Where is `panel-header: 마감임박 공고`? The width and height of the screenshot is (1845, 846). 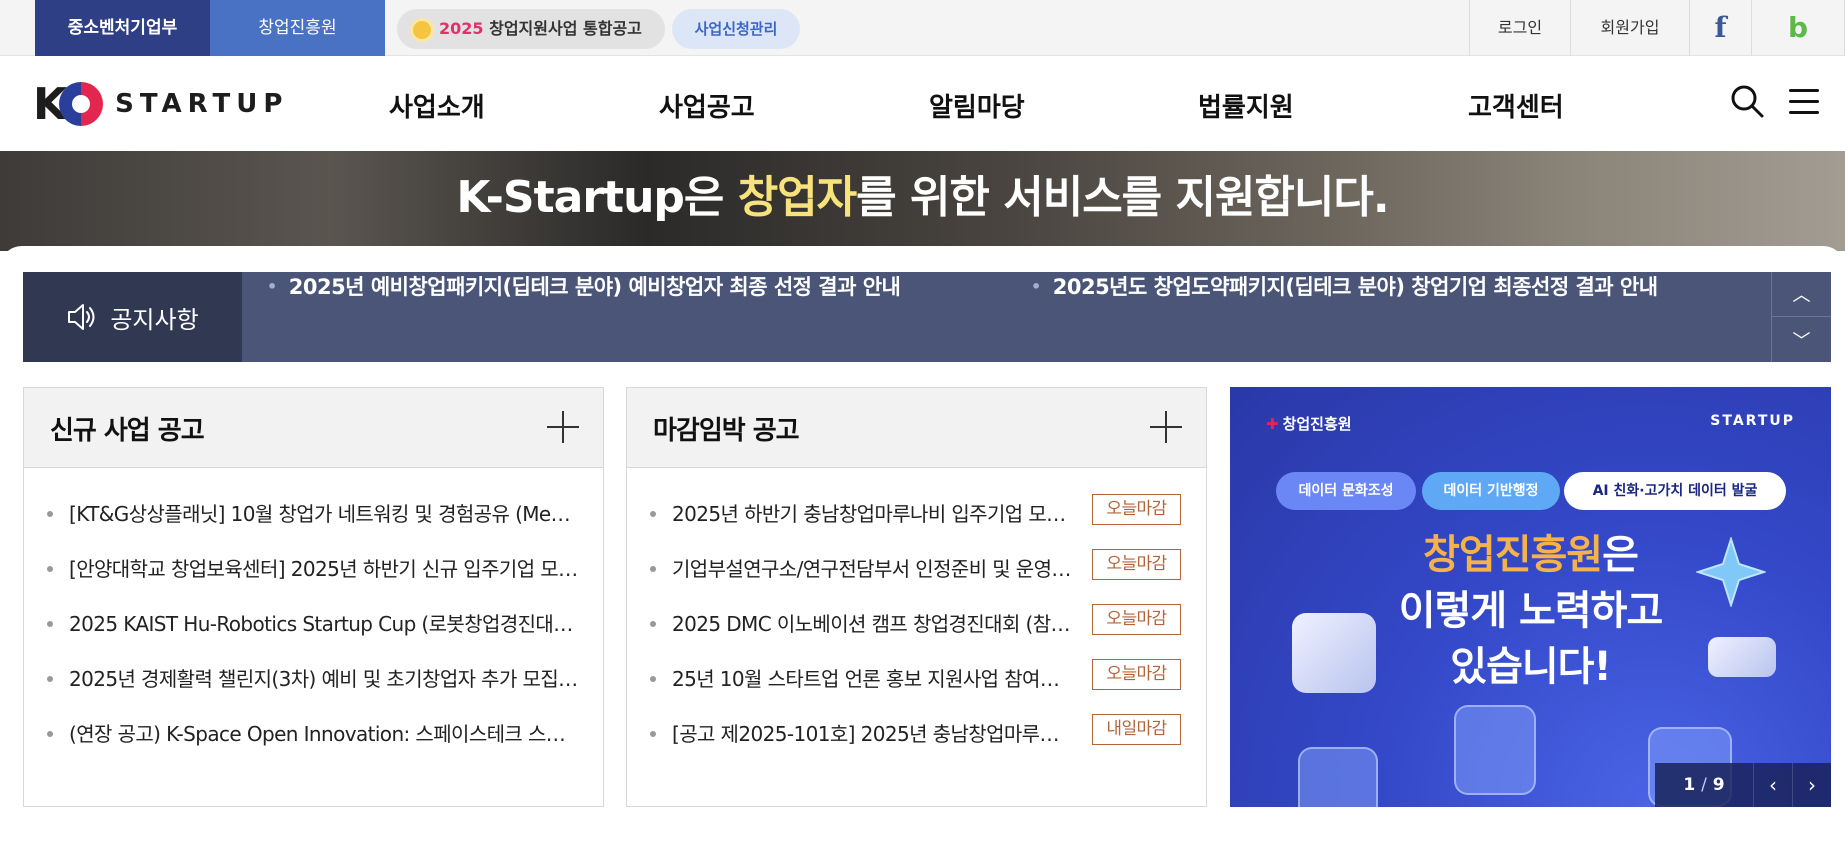 panel-header: 마감임박 공고 is located at coordinates (916, 428).